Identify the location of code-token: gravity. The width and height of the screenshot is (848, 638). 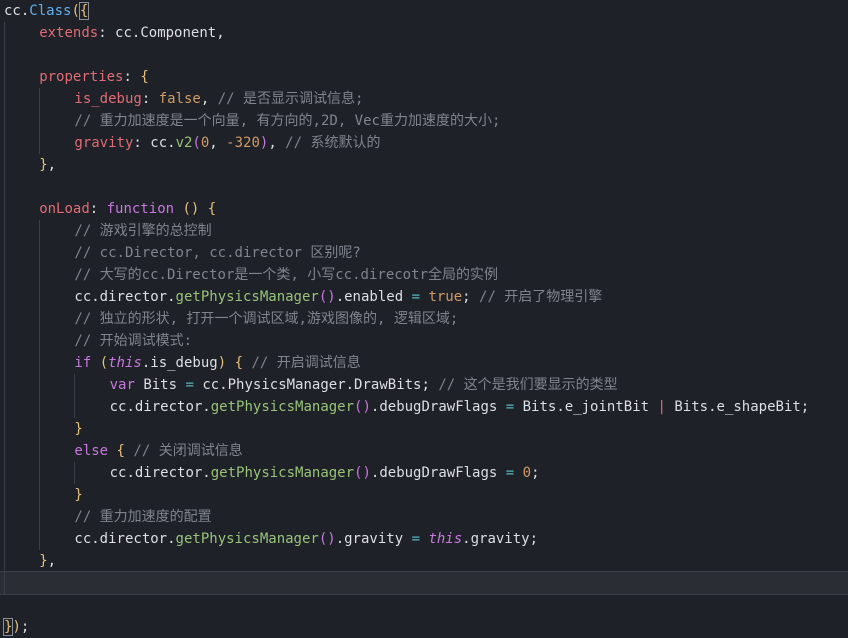
(104, 143).